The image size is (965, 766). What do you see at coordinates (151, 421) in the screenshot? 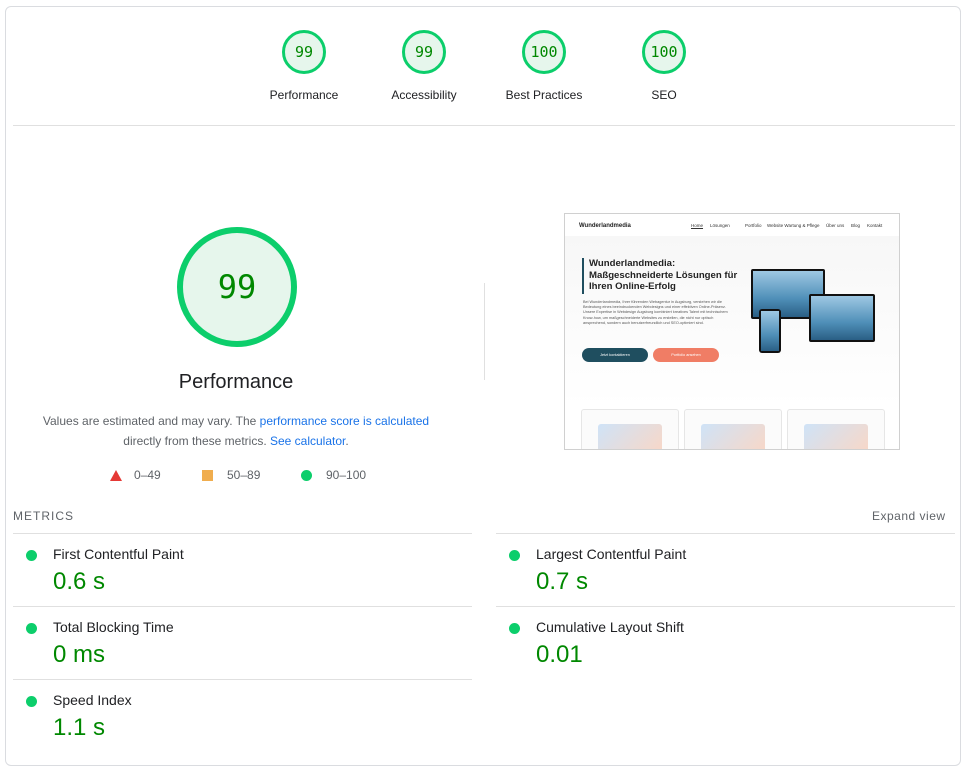
I see `description-text: Values are estimated and may vary. The` at bounding box center [151, 421].